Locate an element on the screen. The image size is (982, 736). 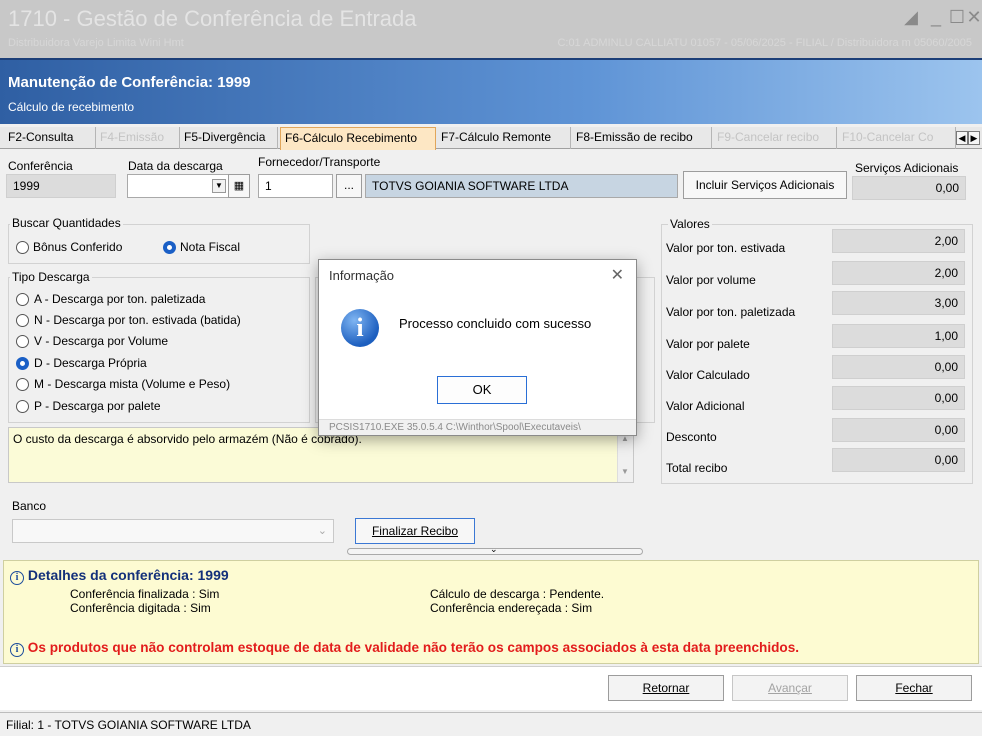
detalhes-left-1: Conferência finalizada : Sim is located at coordinates (145, 594).